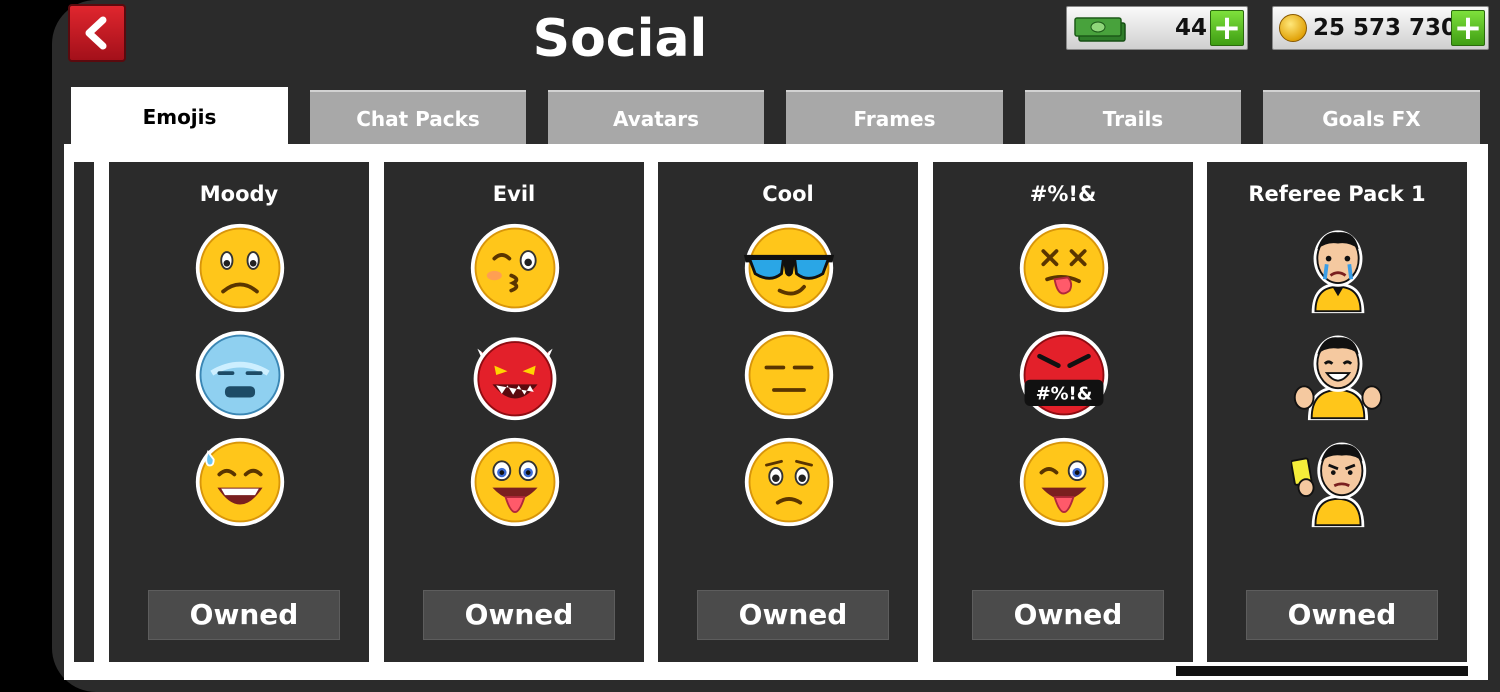 Image resolution: width=1500 pixels, height=692 pixels. Describe the element at coordinates (1338, 272) in the screenshot. I see `crying-referee-icon` at that location.